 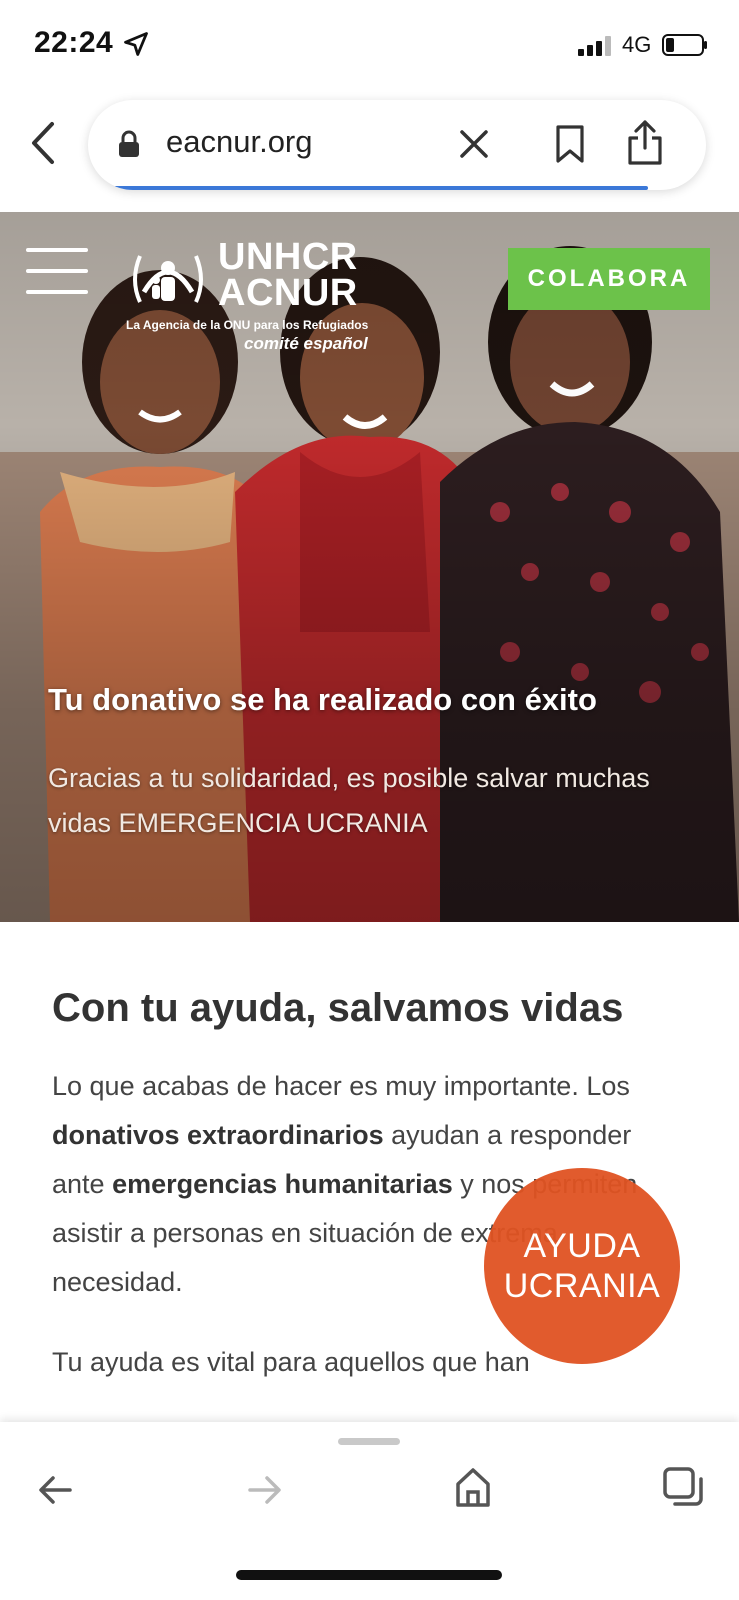 I want to click on section-heading: Con tu ayuda, salvamos vidas, so click(x=338, y=1008).